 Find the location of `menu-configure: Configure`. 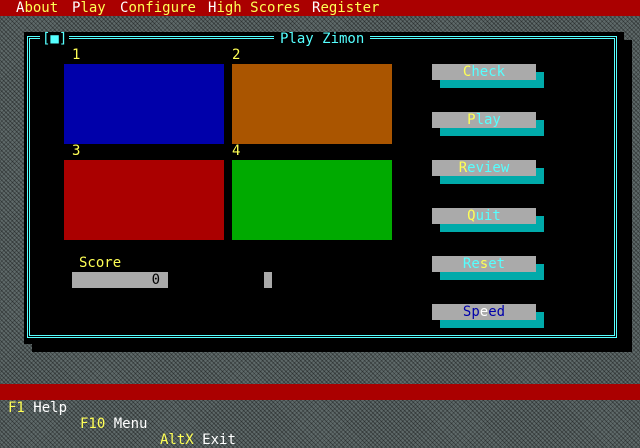

menu-configure: Configure is located at coordinates (158, 8).